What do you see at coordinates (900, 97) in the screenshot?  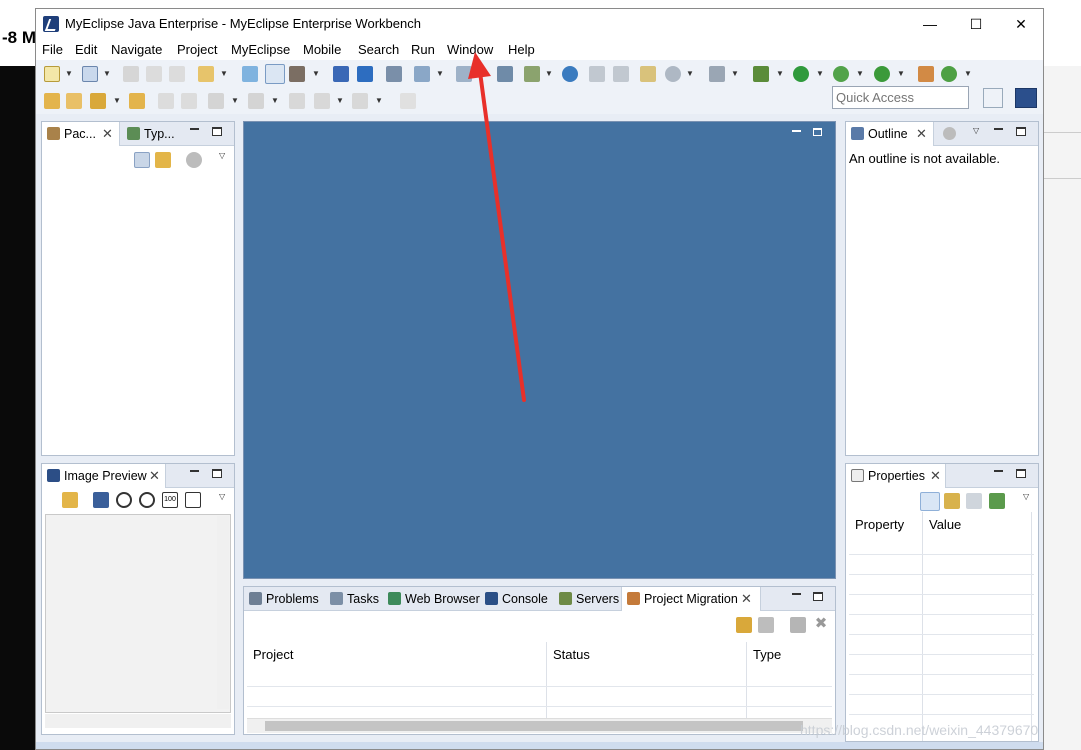 I see `quick-access-input` at bounding box center [900, 97].